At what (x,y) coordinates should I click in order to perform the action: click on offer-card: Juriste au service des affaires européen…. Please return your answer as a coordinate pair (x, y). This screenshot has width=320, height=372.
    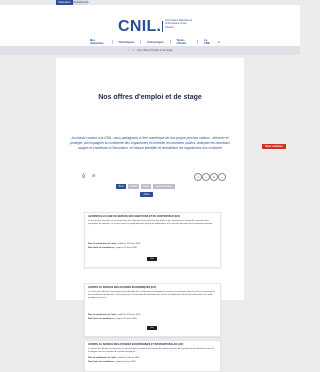
    Looking at the image, I should click on (152, 356).